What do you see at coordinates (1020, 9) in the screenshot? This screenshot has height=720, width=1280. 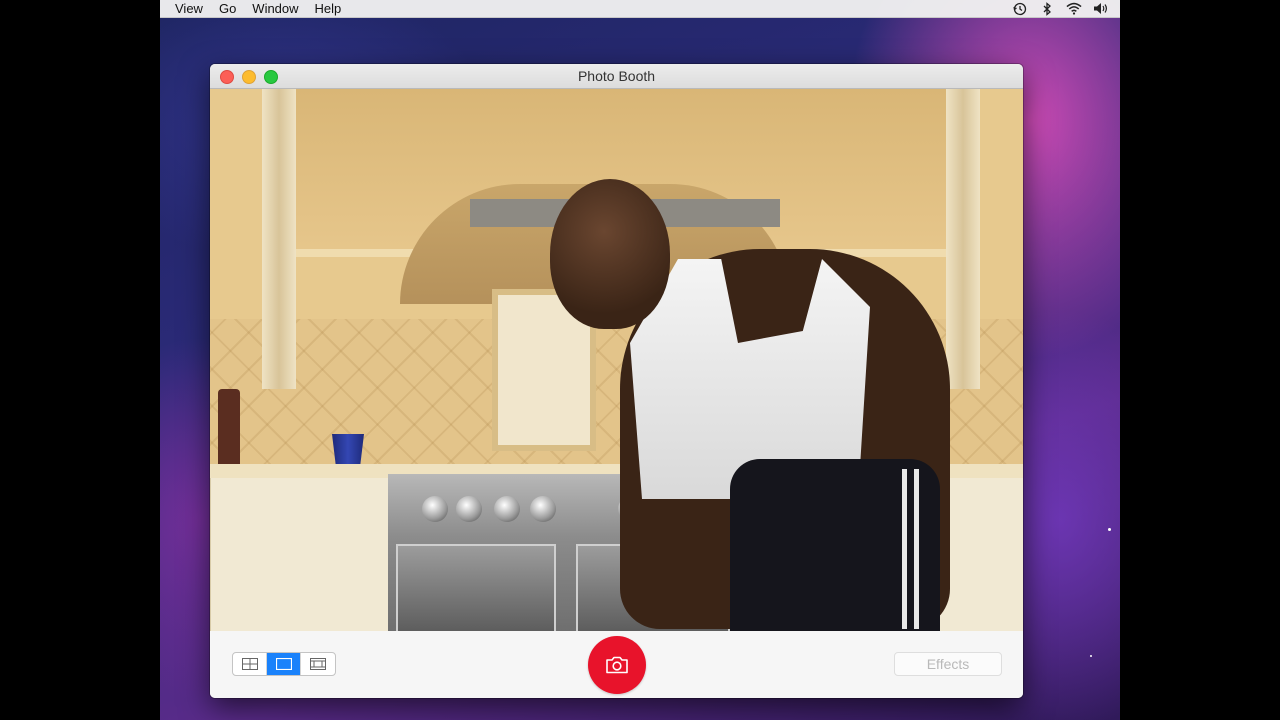 I see `time-machine-icon` at bounding box center [1020, 9].